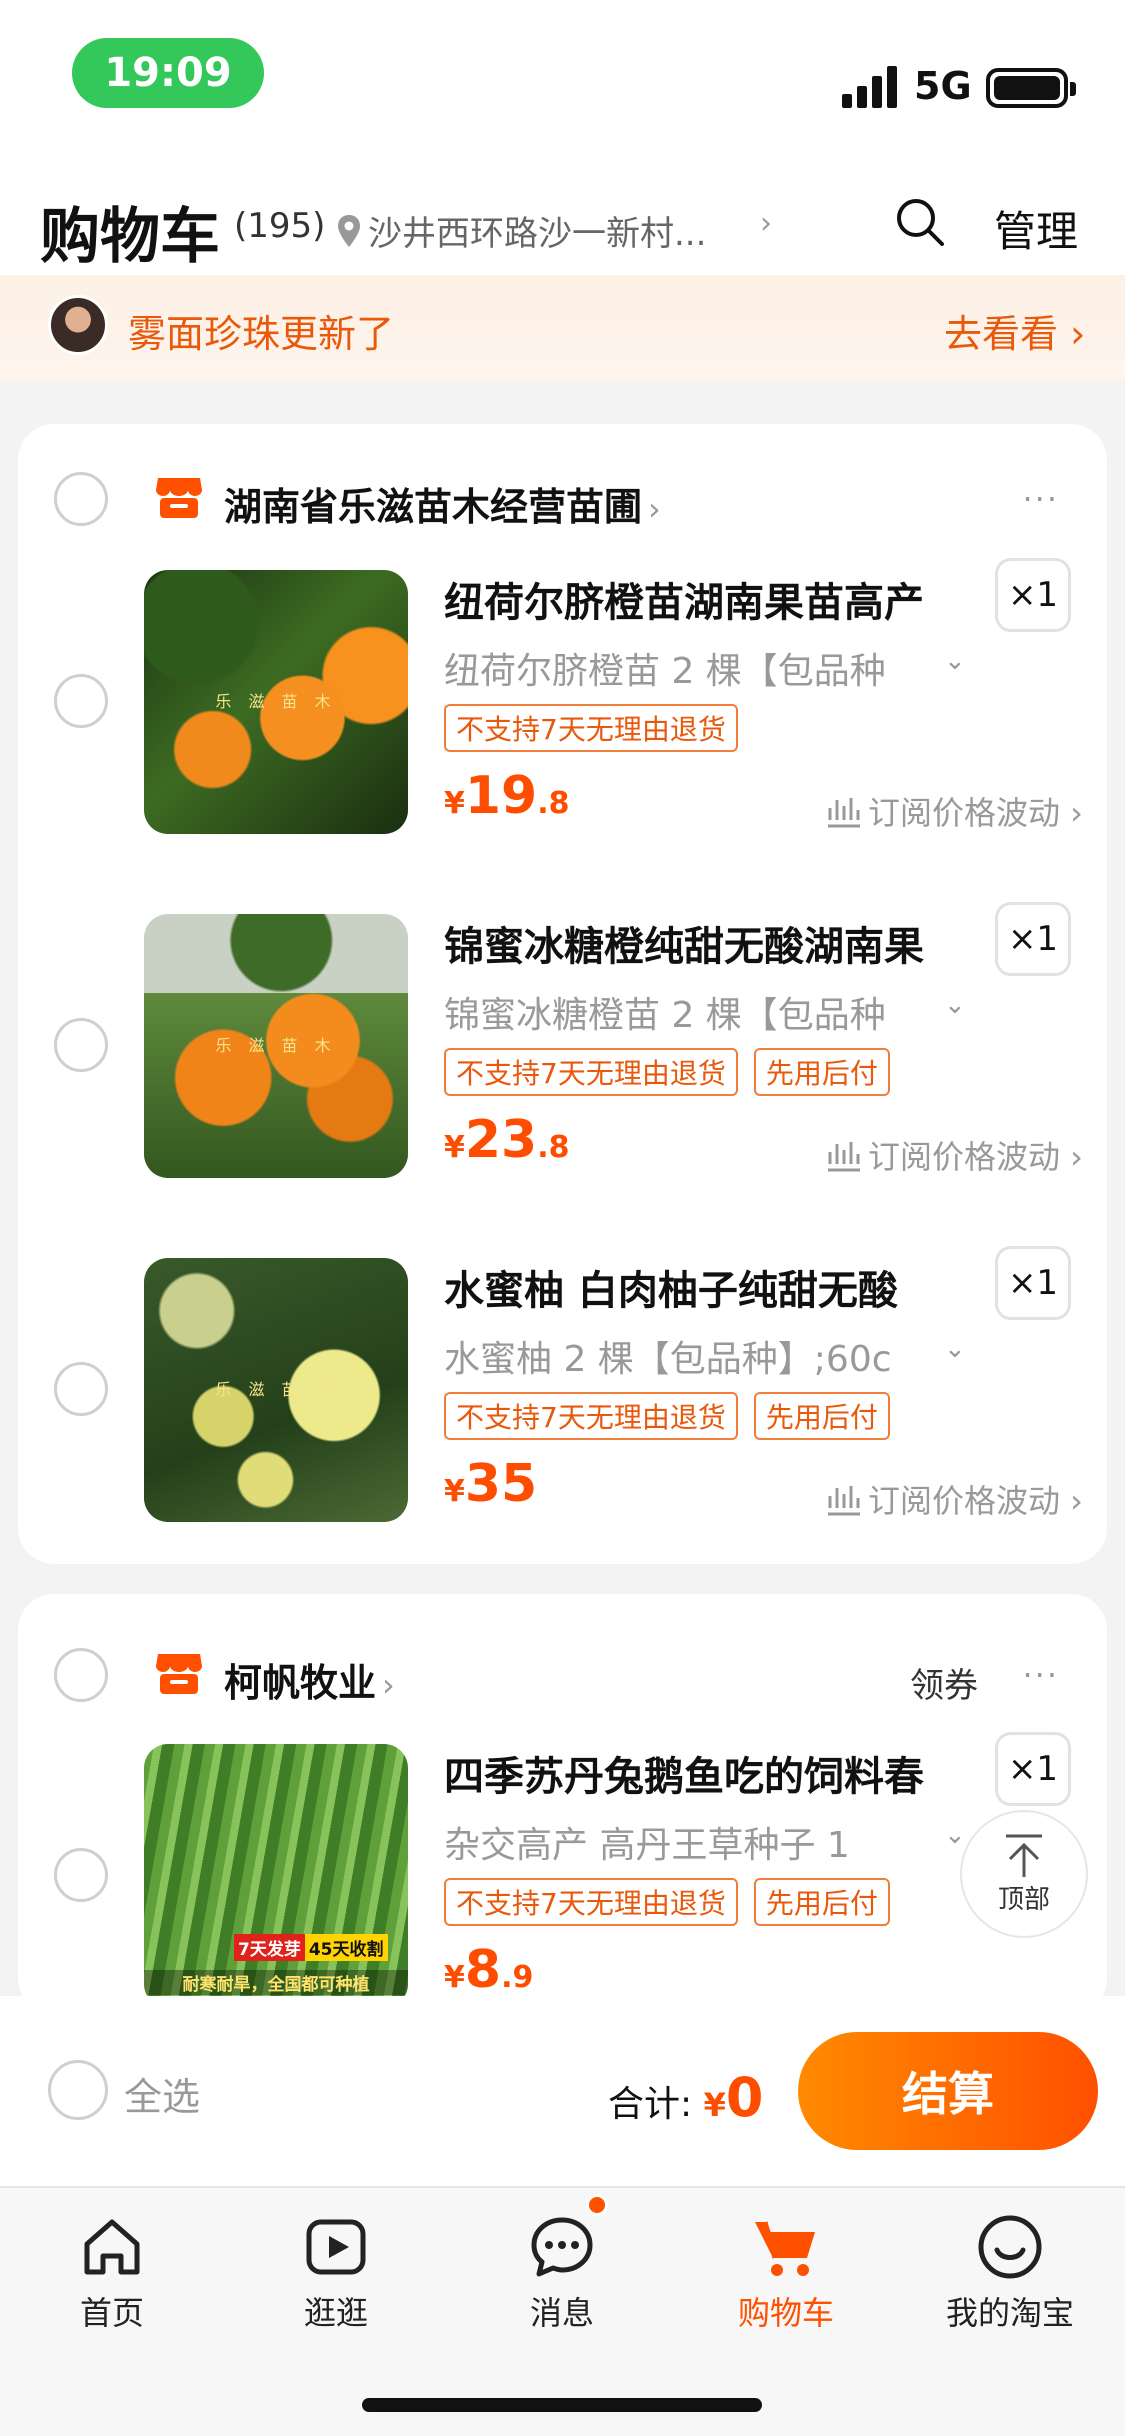 This screenshot has width=1125, height=2436. What do you see at coordinates (269, 1947) in the screenshot?
I see `sprout-badge: 7天发芽` at bounding box center [269, 1947].